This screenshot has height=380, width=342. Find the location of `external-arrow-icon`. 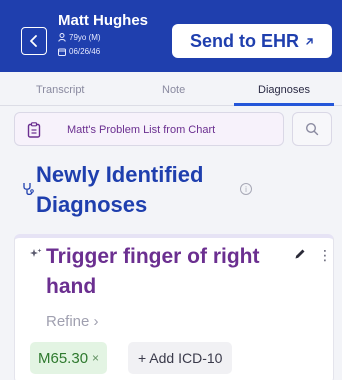

external-arrow-icon is located at coordinates (309, 41).